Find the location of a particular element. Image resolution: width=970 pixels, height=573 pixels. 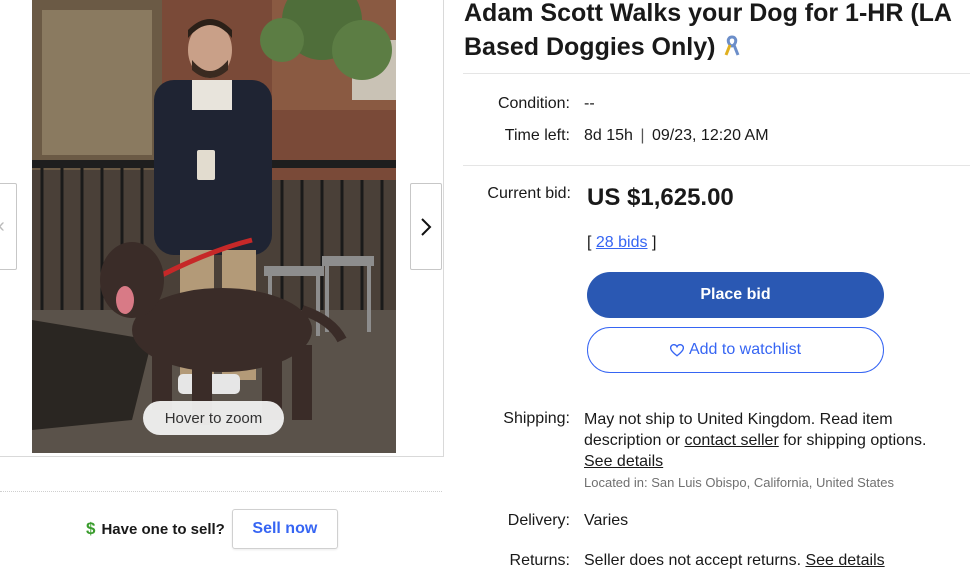

delivery-value: Varies is located at coordinates (606, 520).